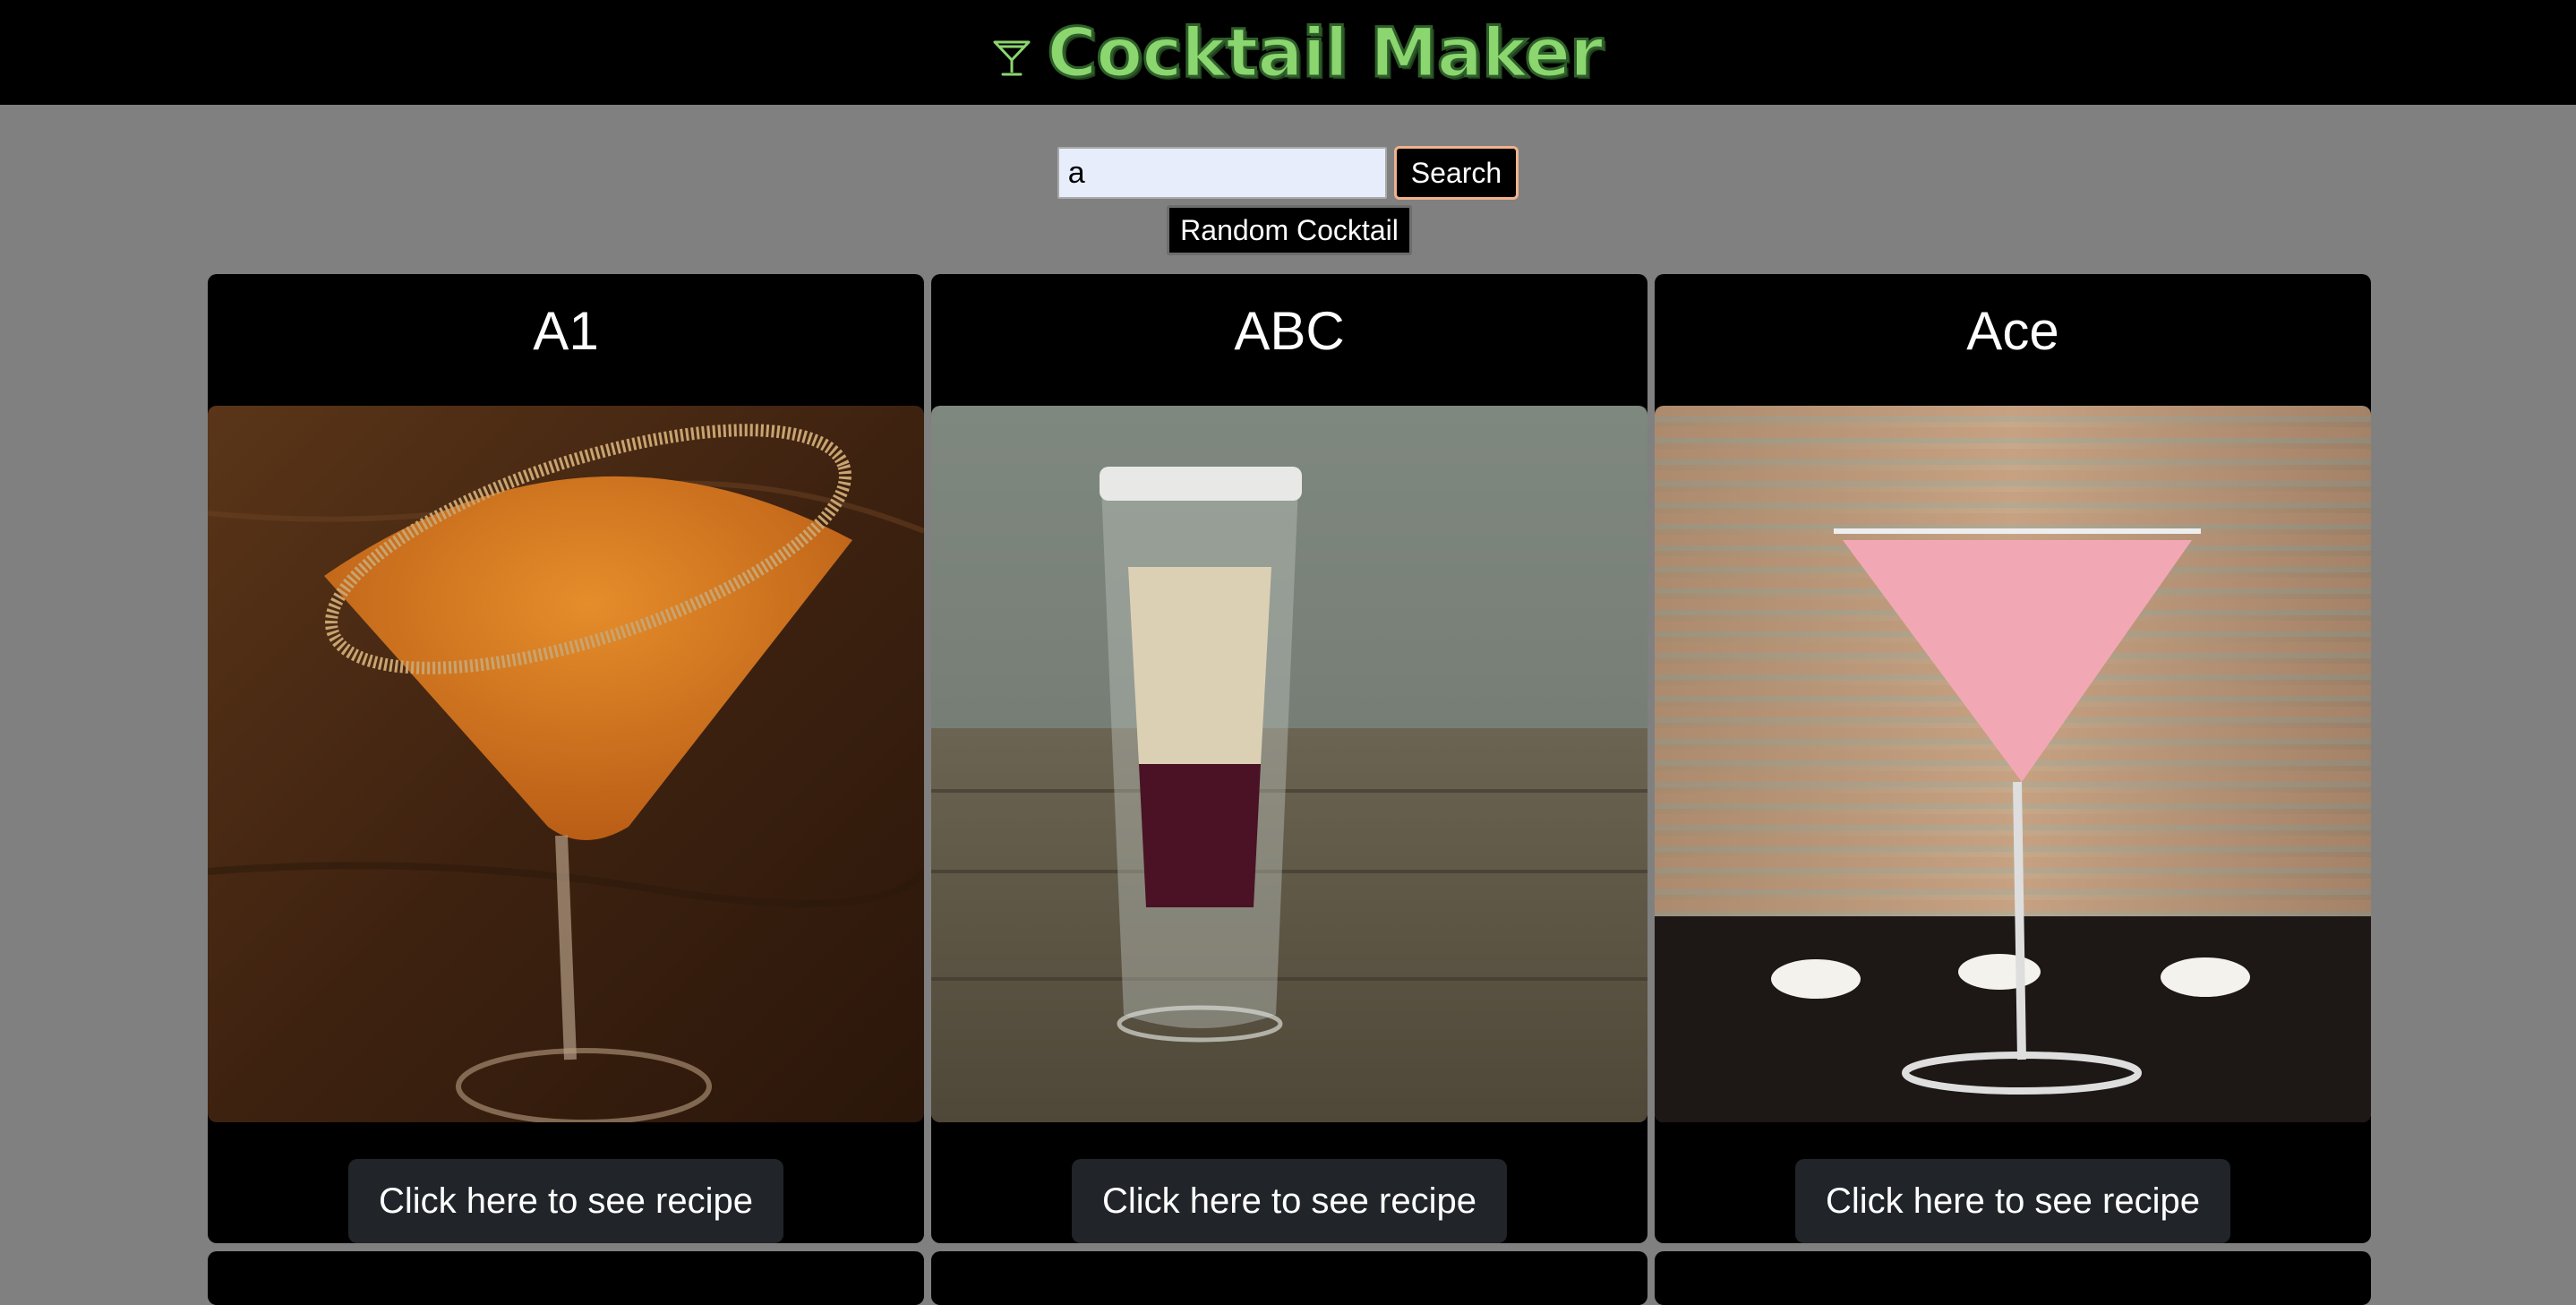 This screenshot has width=2576, height=1305. What do you see at coordinates (1011, 57) in the screenshot?
I see `martini-glass-icon` at bounding box center [1011, 57].